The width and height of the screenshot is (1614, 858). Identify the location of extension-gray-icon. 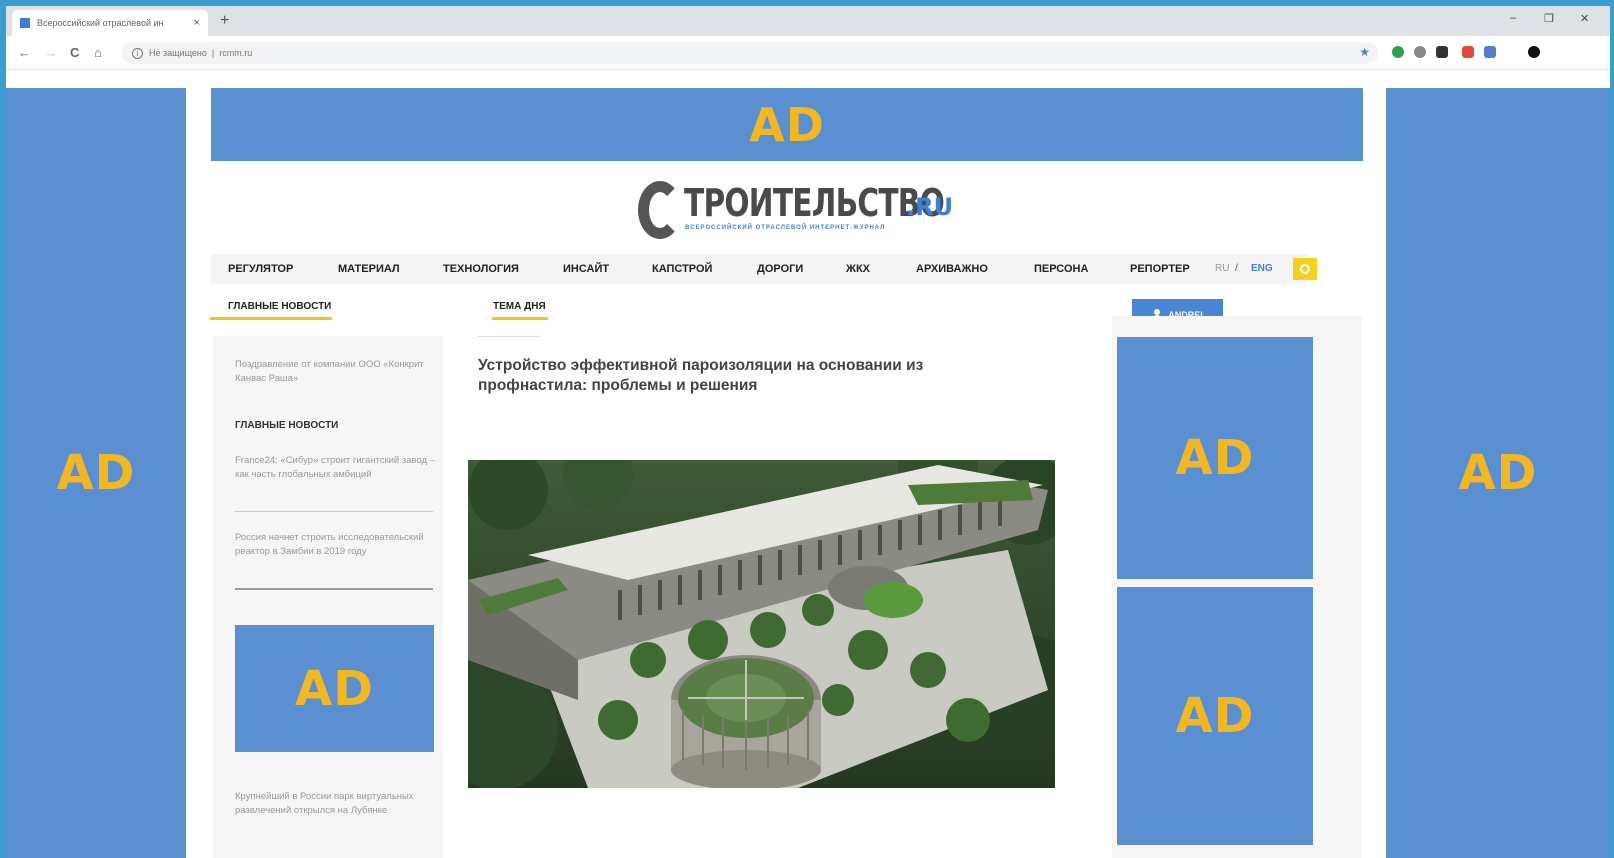
(1420, 52).